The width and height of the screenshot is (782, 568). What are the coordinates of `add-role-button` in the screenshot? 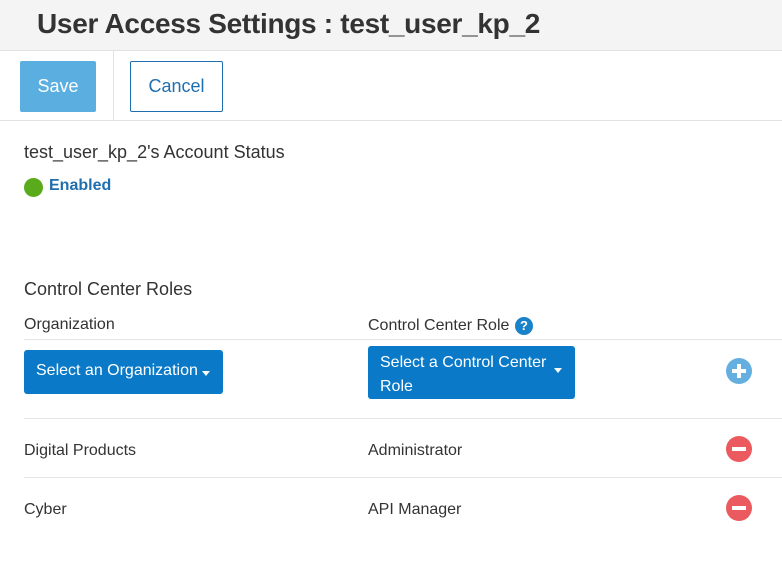 It's located at (739, 371).